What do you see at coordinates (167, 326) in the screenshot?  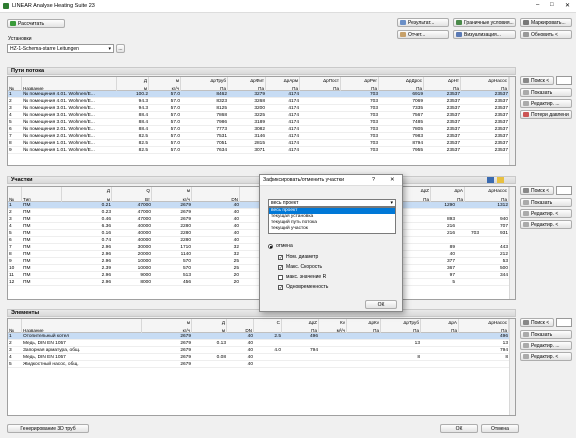 I see `elements-column-header: м кг/ч` at bounding box center [167, 326].